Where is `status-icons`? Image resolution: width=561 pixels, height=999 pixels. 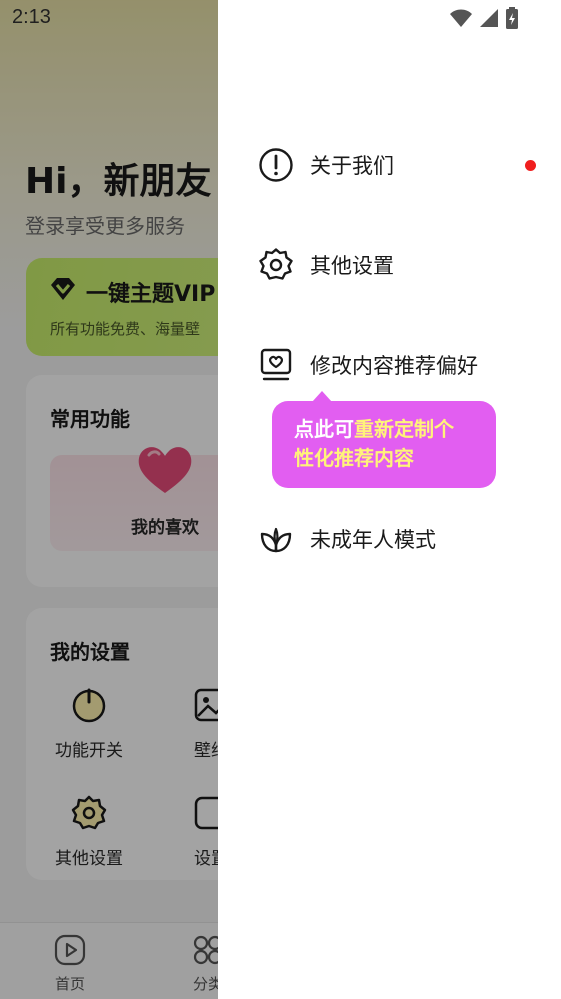
status-icons is located at coordinates (484, 18).